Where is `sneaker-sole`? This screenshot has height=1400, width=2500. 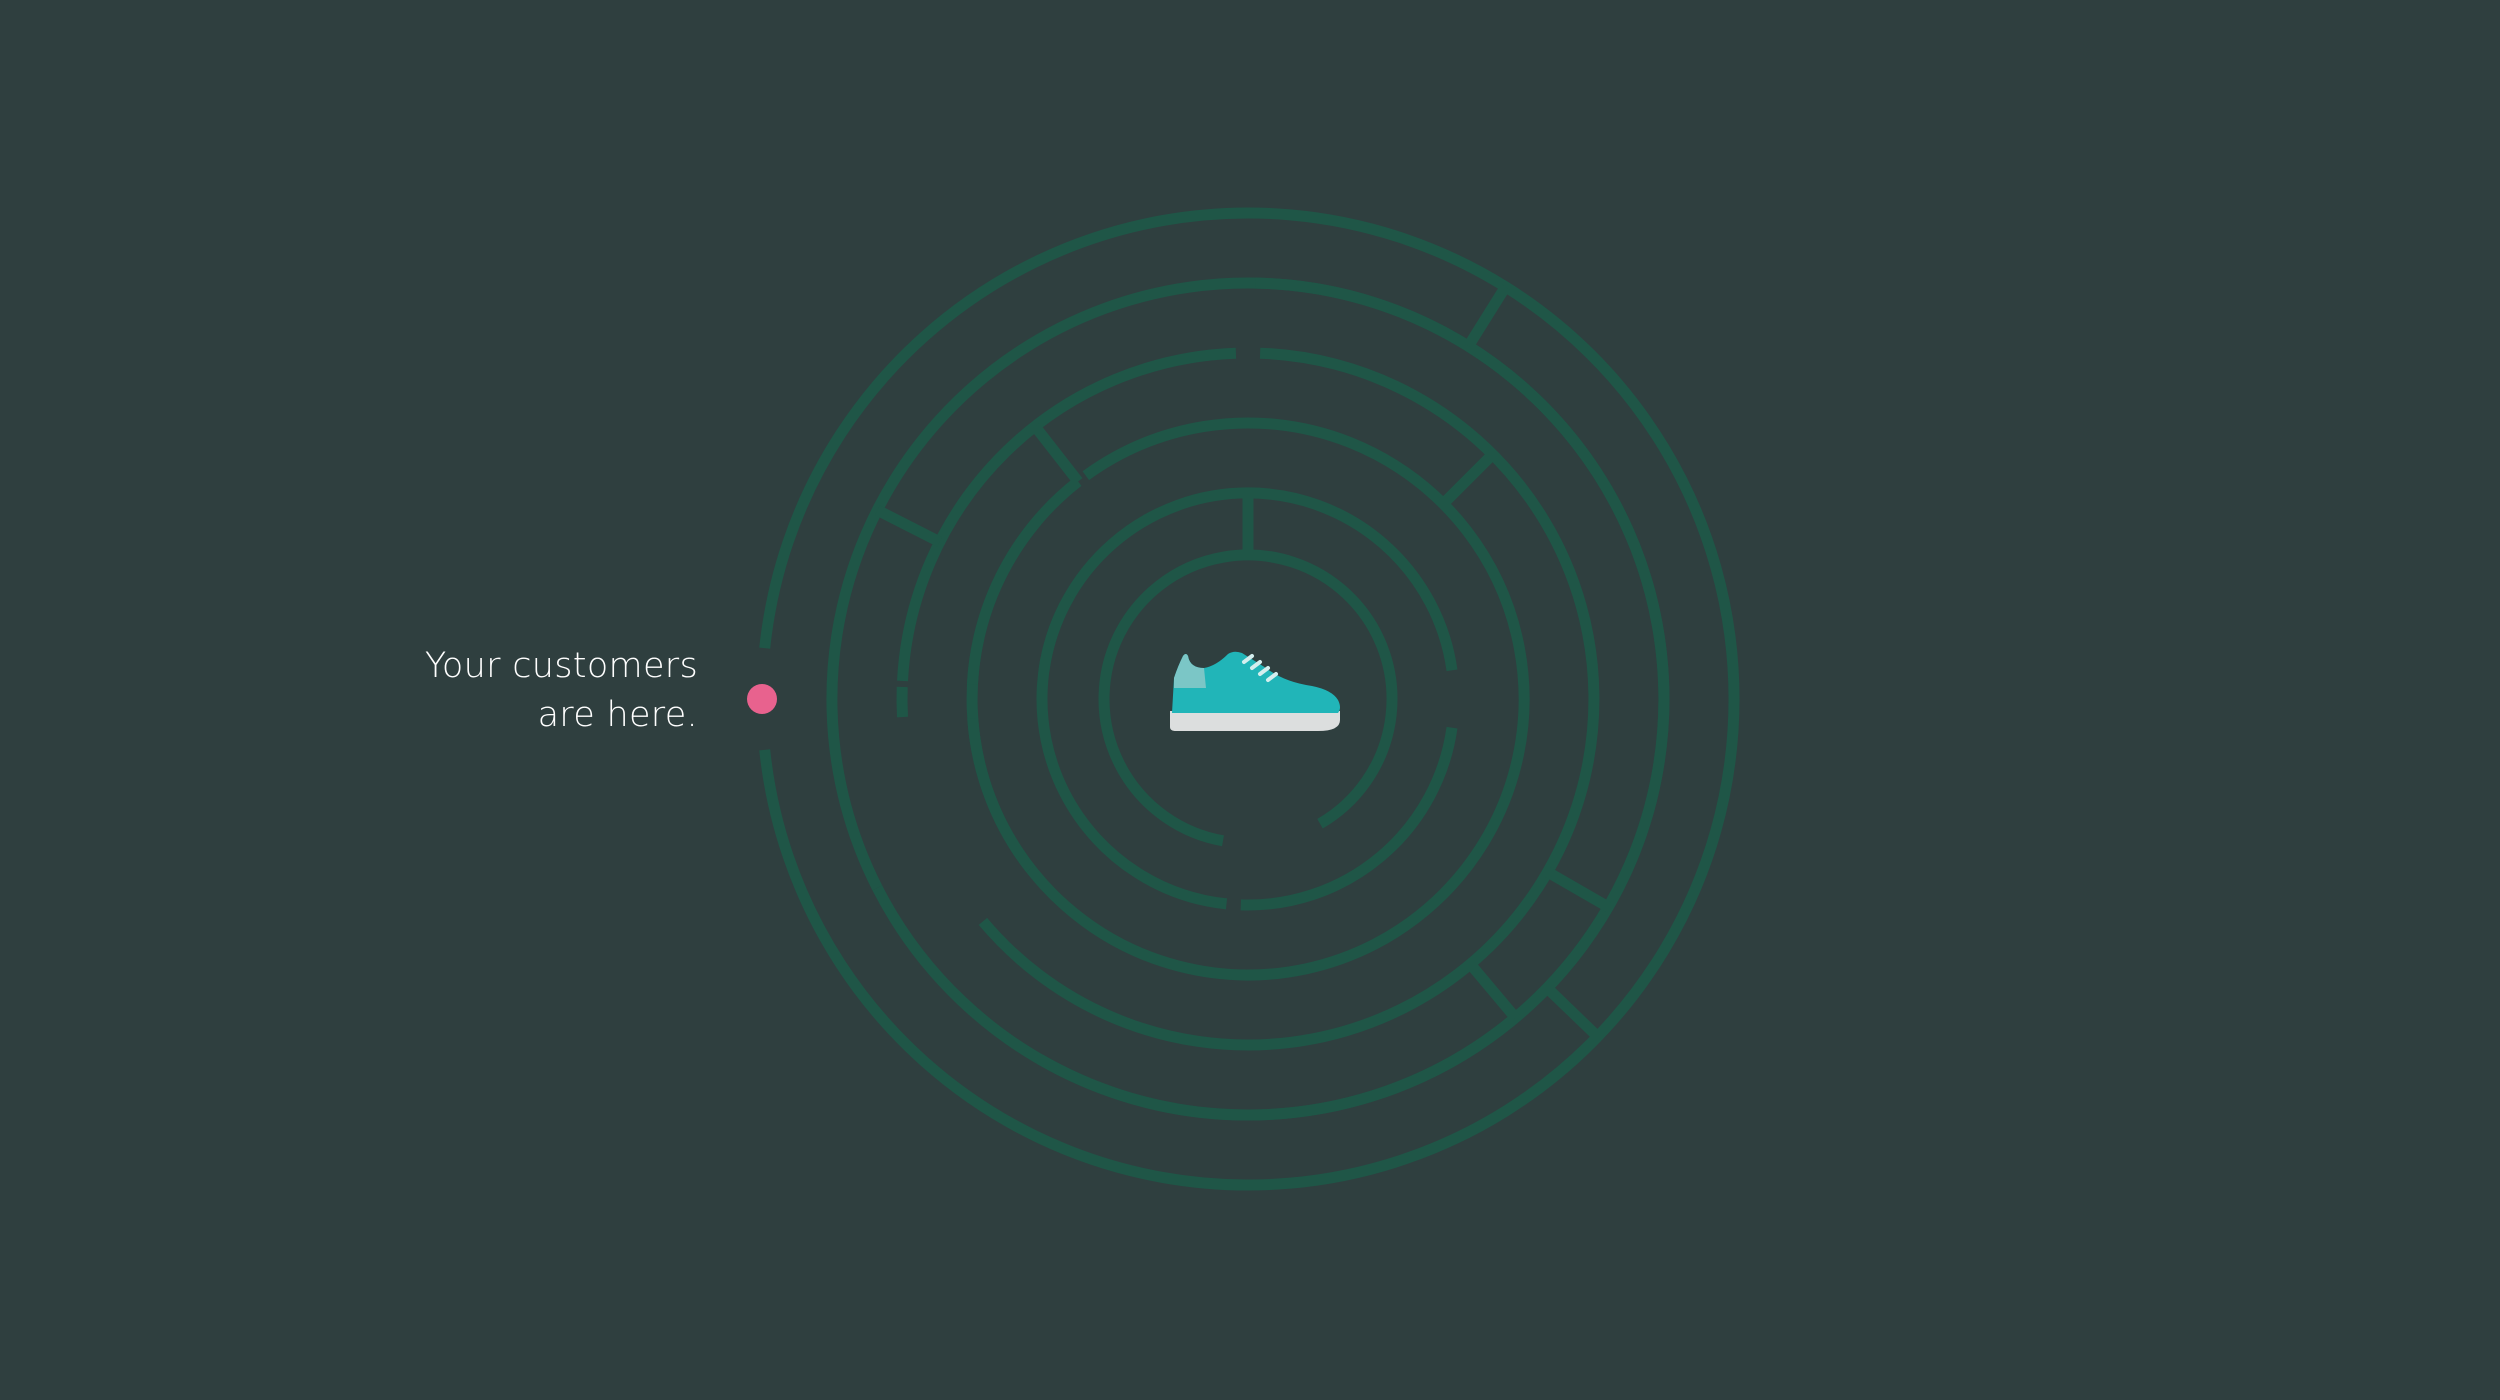 sneaker-sole is located at coordinates (1255, 721).